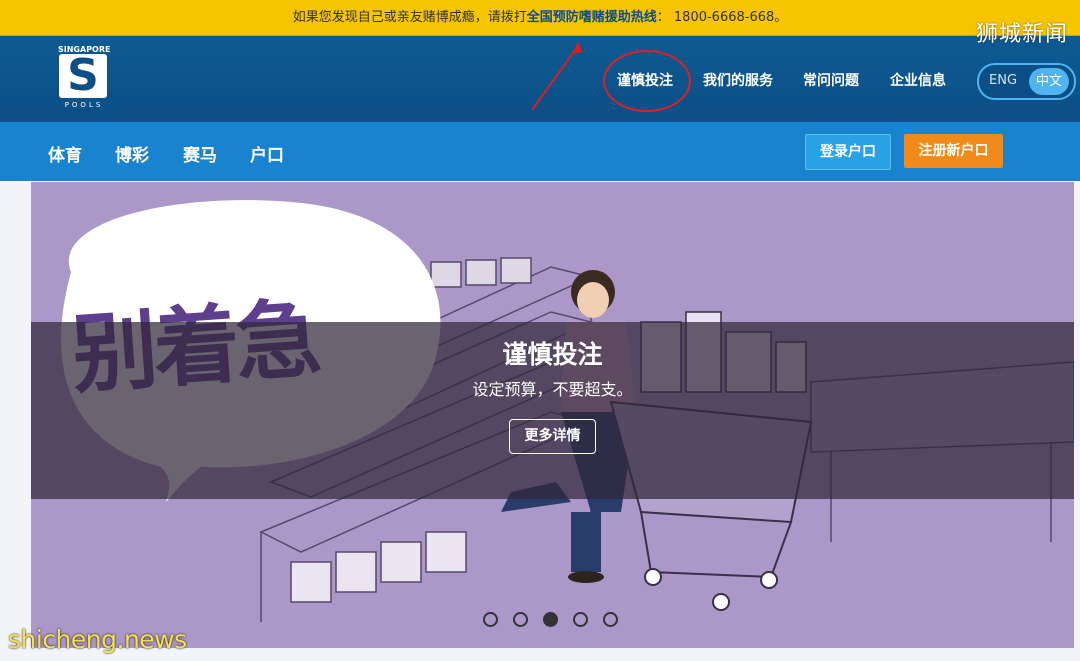 The height and width of the screenshot is (661, 1080). Describe the element at coordinates (552, 389) in the screenshot. I see `hero-subtitle: 设定预算，不要超支。` at that location.